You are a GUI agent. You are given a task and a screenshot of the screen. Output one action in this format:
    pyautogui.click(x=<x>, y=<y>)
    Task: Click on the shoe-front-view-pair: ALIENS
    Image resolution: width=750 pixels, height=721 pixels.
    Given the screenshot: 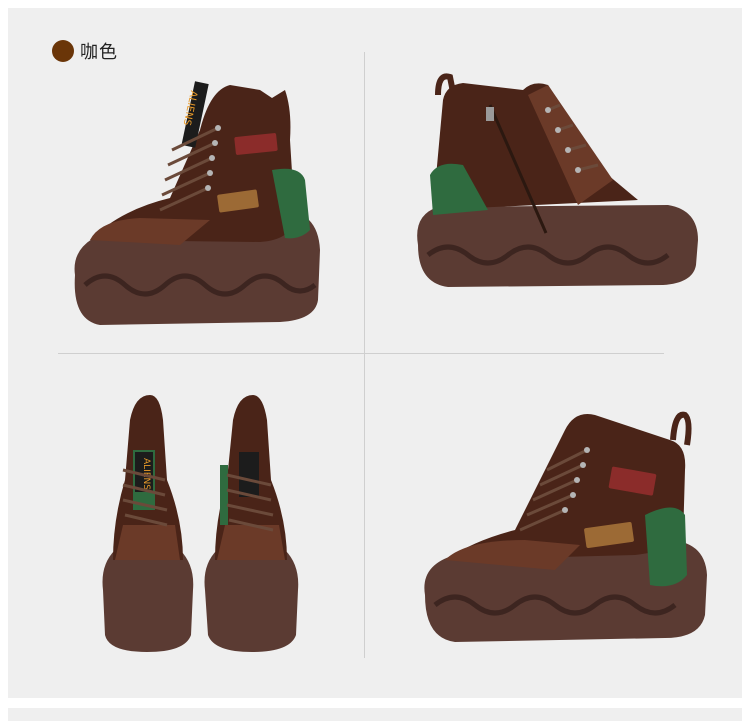 What is the action you would take?
    pyautogui.click(x=200, y=523)
    